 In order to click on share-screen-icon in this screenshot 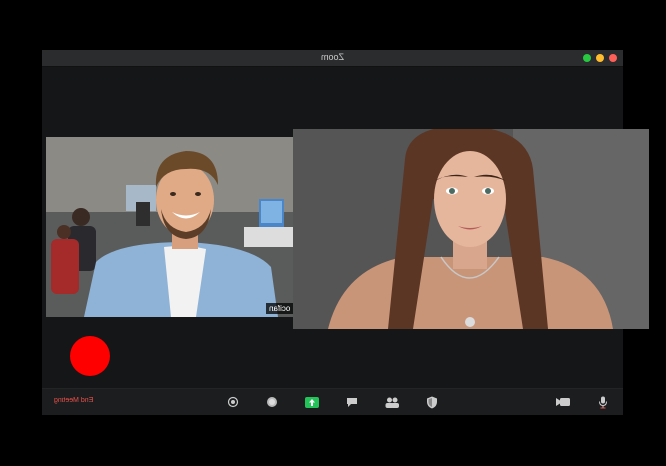, I will do `click(312, 402)`.